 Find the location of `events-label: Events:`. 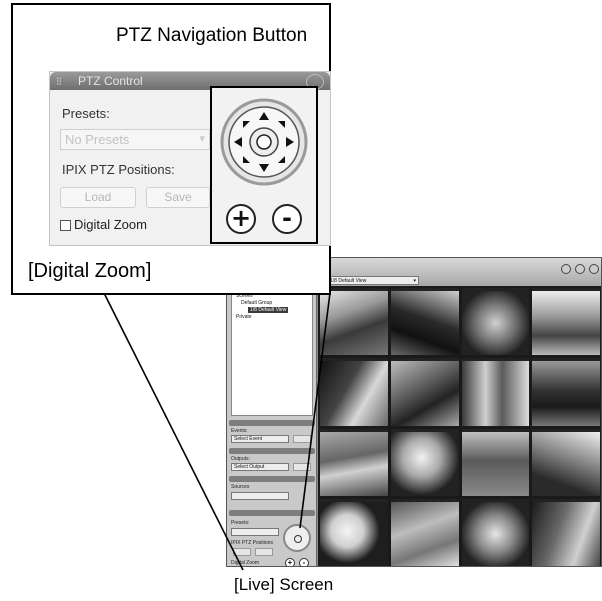

events-label: Events: is located at coordinates (239, 431).